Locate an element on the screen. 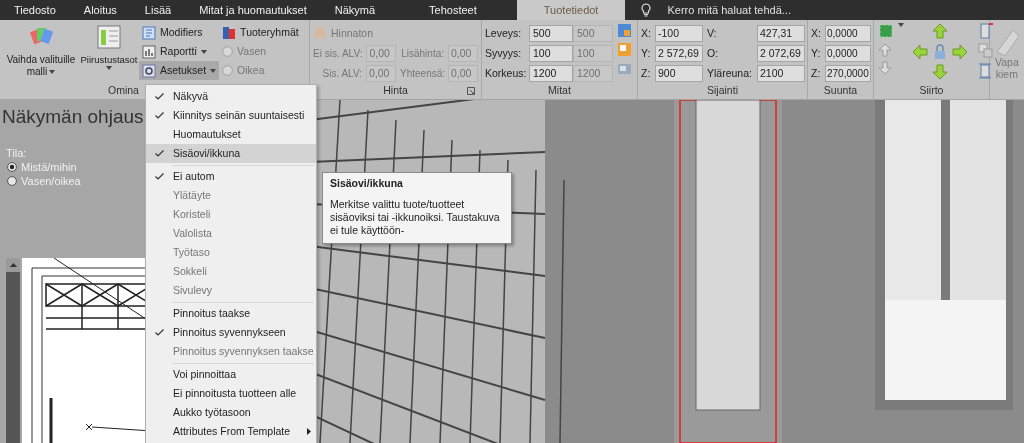 The width and height of the screenshot is (1024, 443). overlap-icon is located at coordinates (986, 51).